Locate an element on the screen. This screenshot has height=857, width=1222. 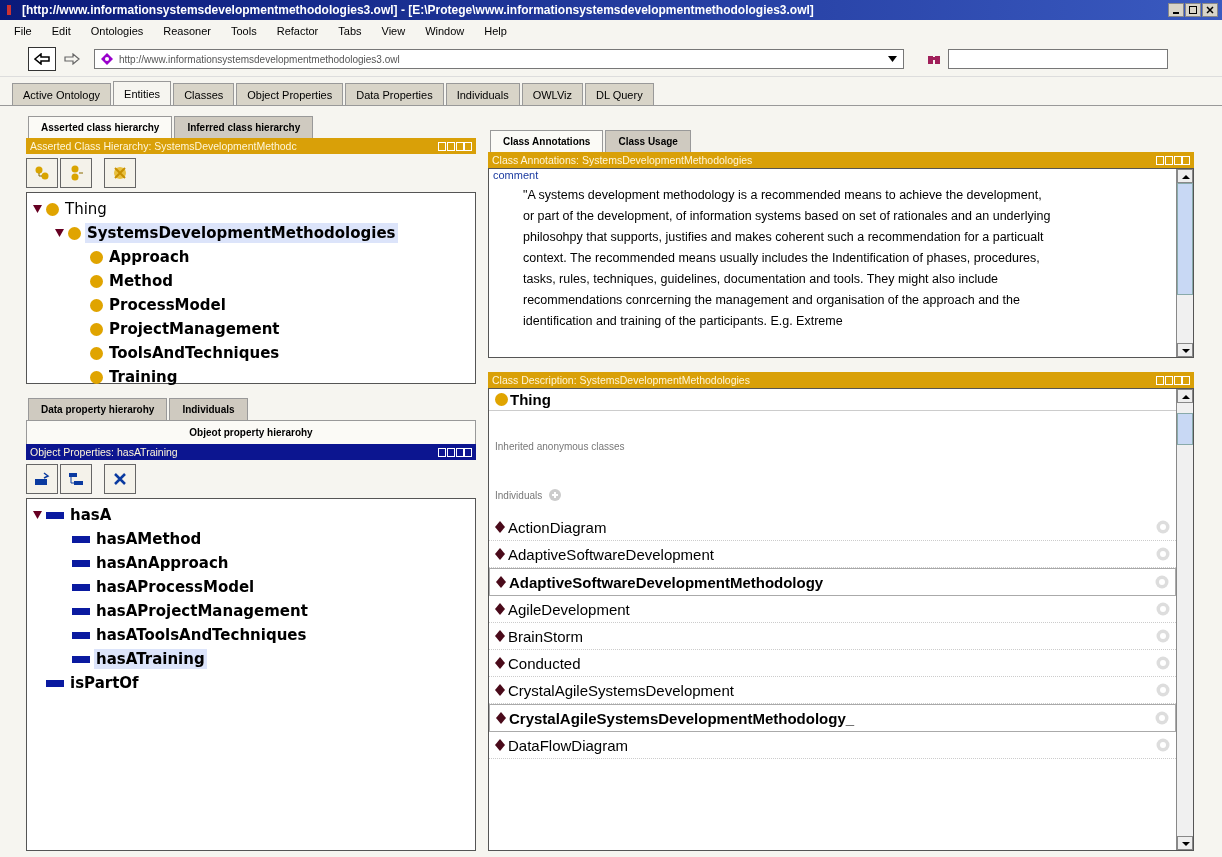
panel-title: Class Annotations: SystemsDevelopmentMethodologies is located at coordinates (622, 160).